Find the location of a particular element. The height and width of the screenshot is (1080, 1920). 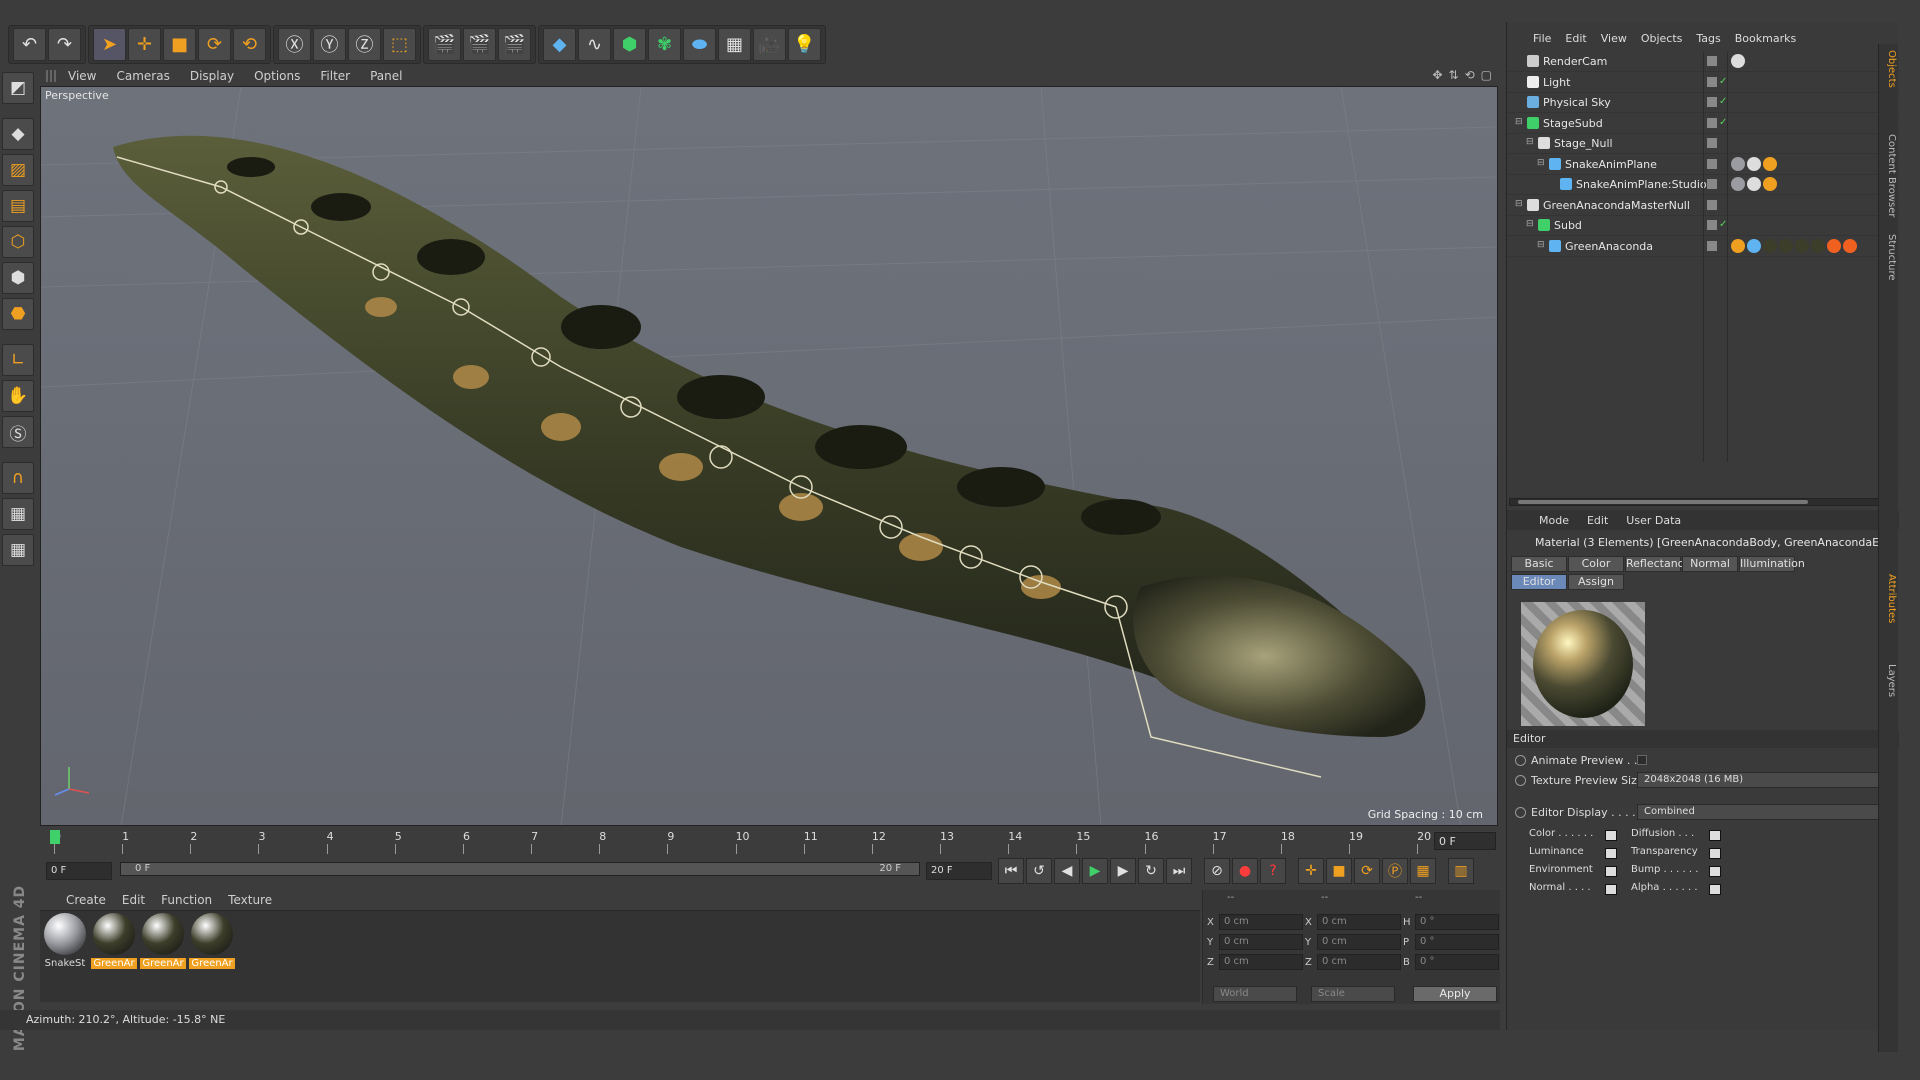

menu-file: File is located at coordinates (1542, 38).